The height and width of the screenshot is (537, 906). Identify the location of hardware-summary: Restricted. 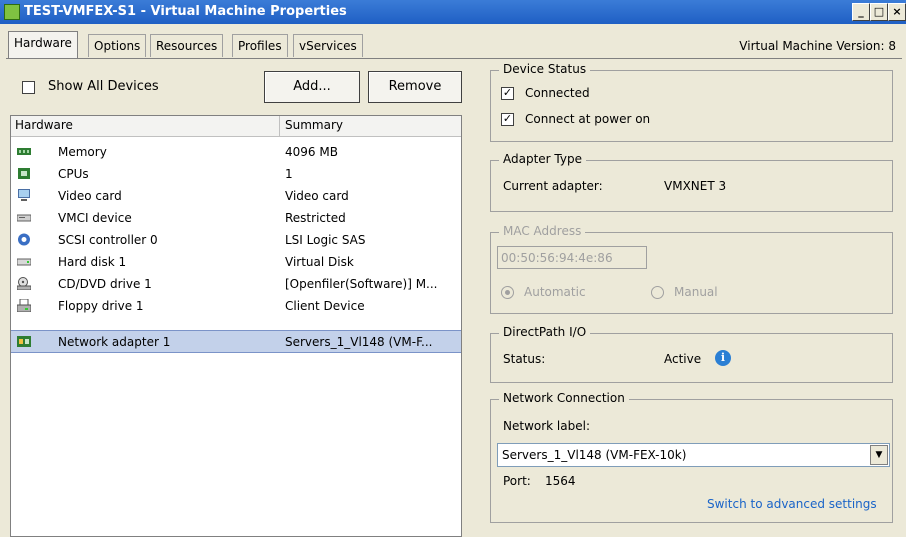
(315, 218).